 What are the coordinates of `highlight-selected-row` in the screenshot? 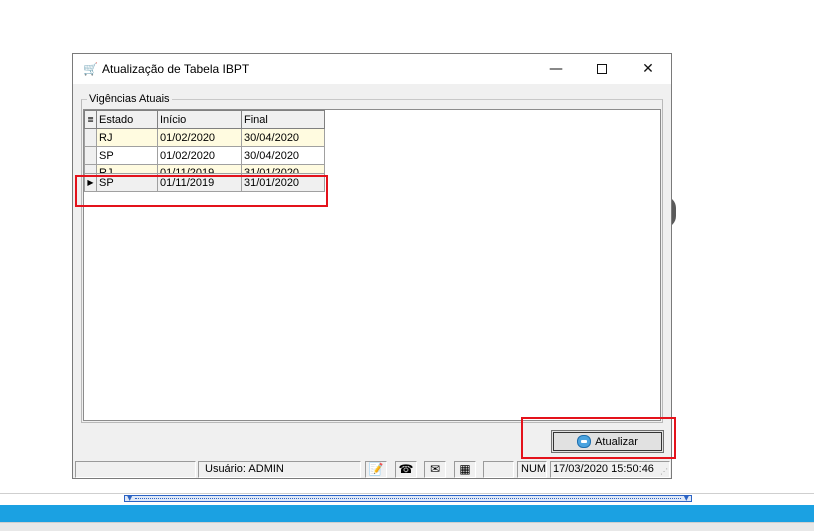 It's located at (201, 191).